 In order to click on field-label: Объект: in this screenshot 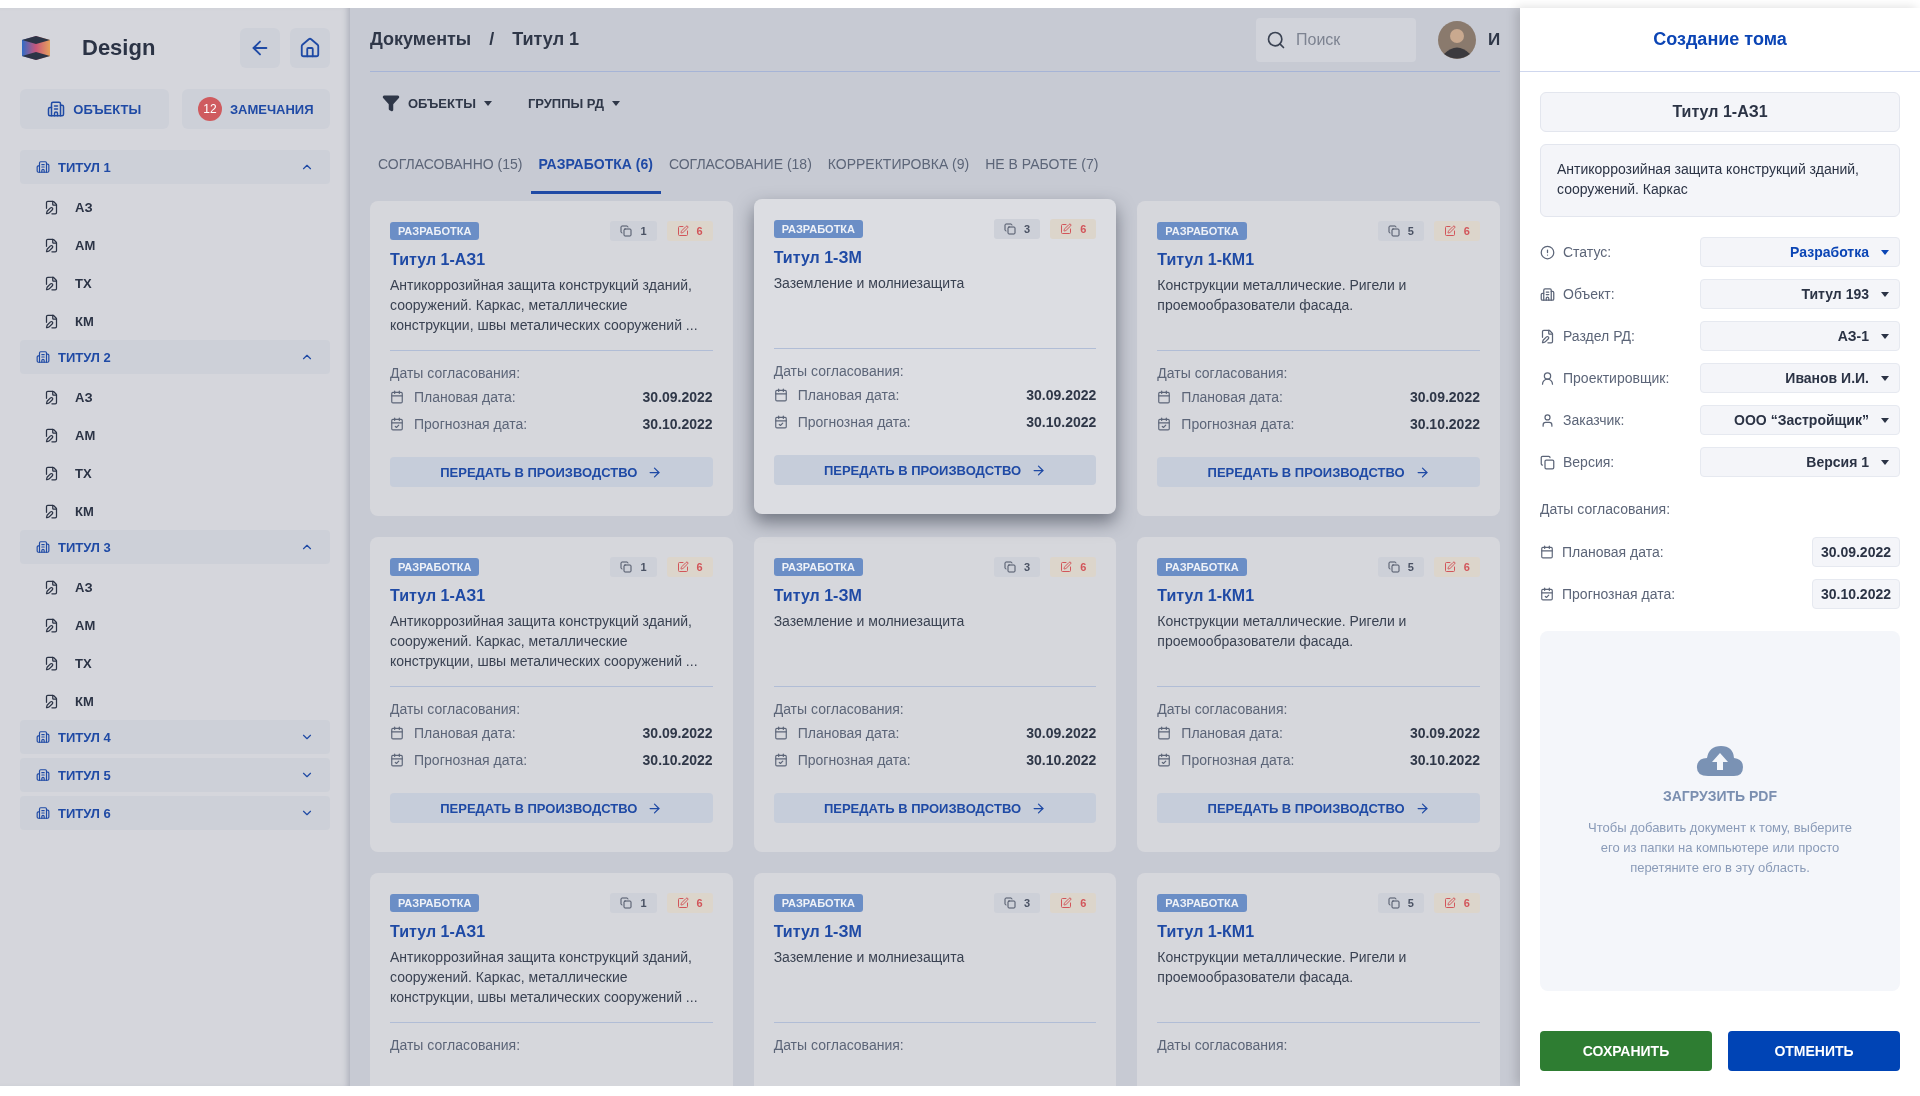, I will do `click(1589, 294)`.